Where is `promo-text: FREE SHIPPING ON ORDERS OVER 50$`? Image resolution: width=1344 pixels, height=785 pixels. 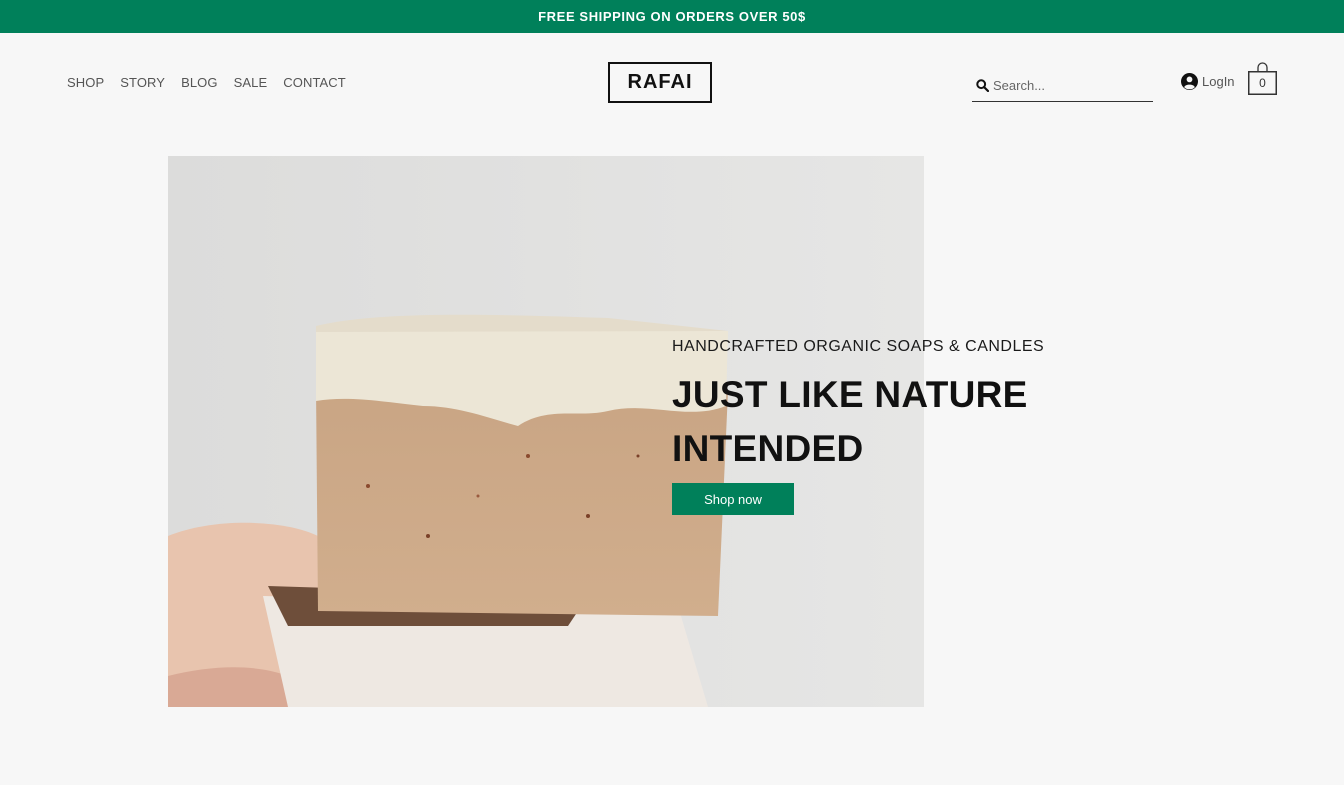 promo-text: FREE SHIPPING ON ORDERS OVER 50$ is located at coordinates (672, 16).